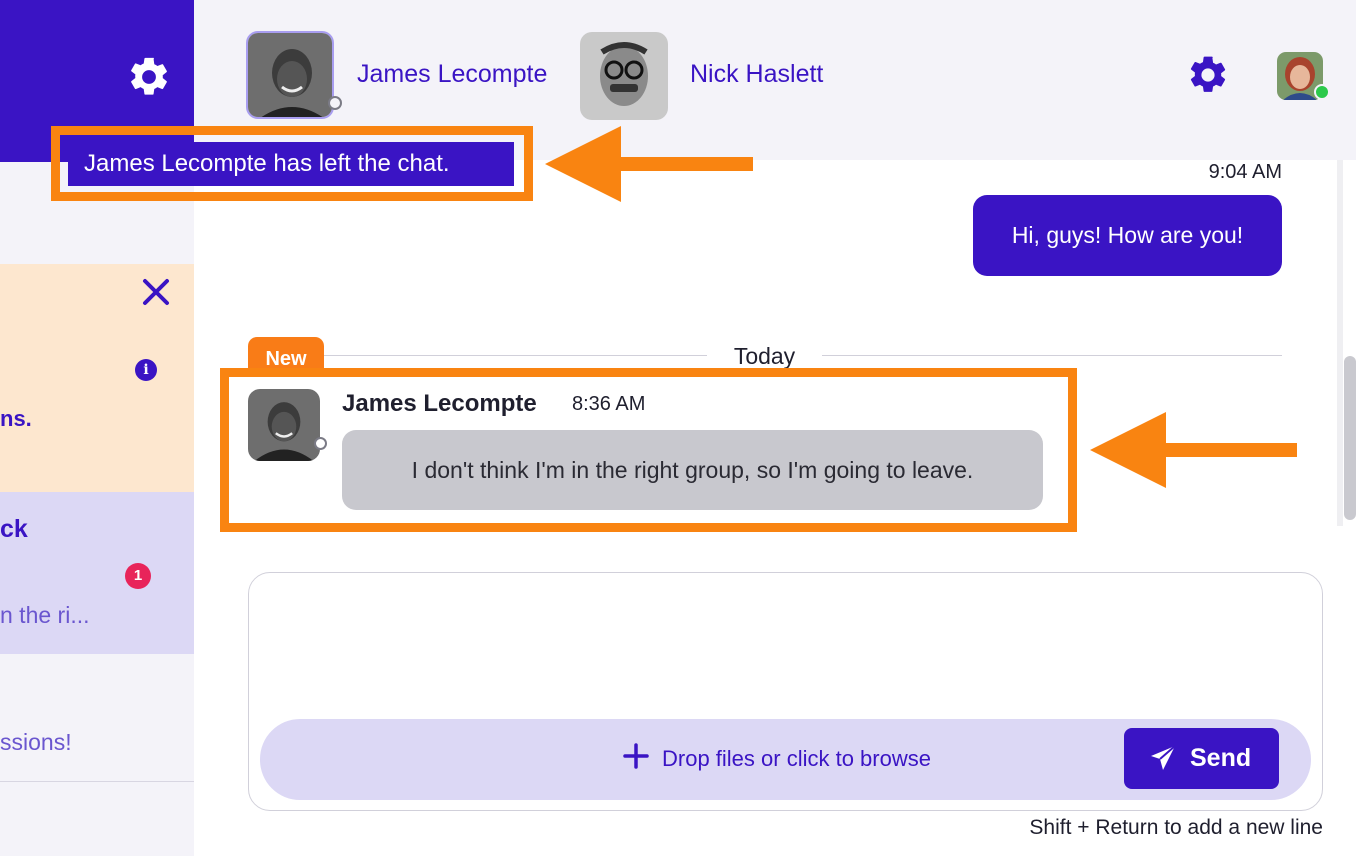 Image resolution: width=1356 pixels, height=856 pixels. Describe the element at coordinates (636, 756) in the screenshot. I see `plus-icon` at that location.